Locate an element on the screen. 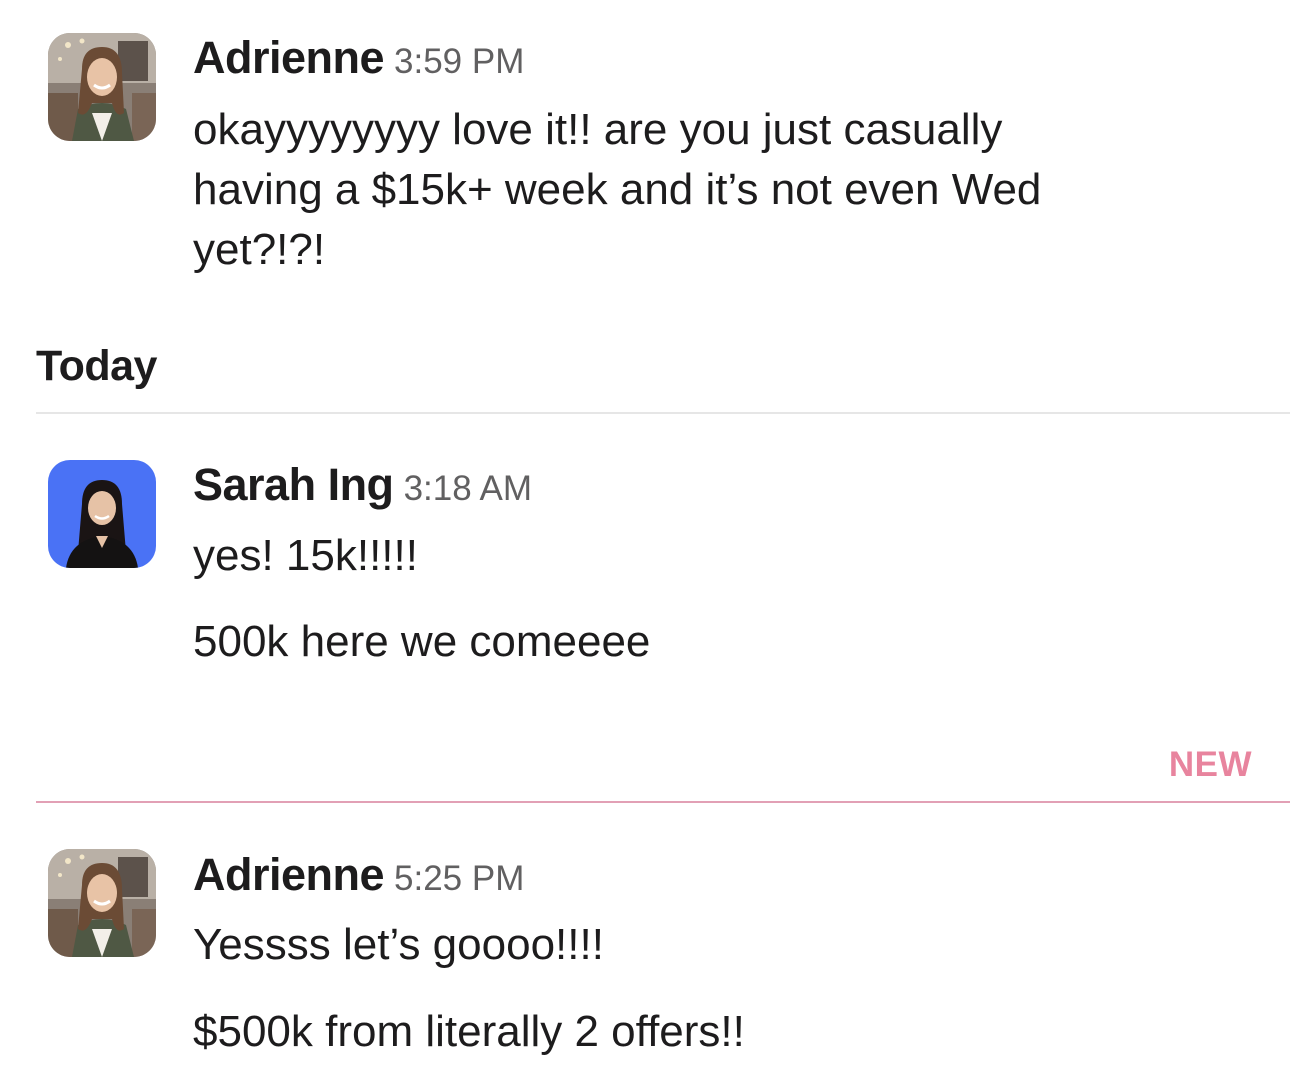  message-time: 3:59 PM is located at coordinates (459, 61).